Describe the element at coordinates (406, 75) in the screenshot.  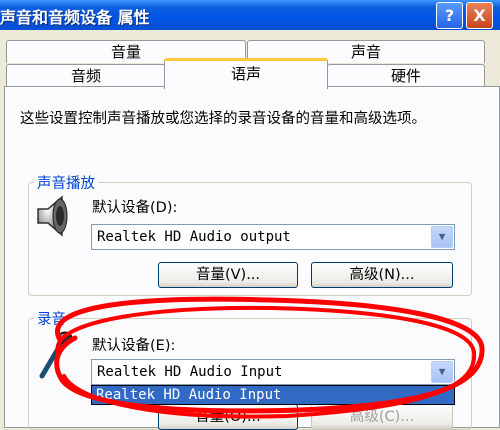
I see `tab-hardware: 硬件` at that location.